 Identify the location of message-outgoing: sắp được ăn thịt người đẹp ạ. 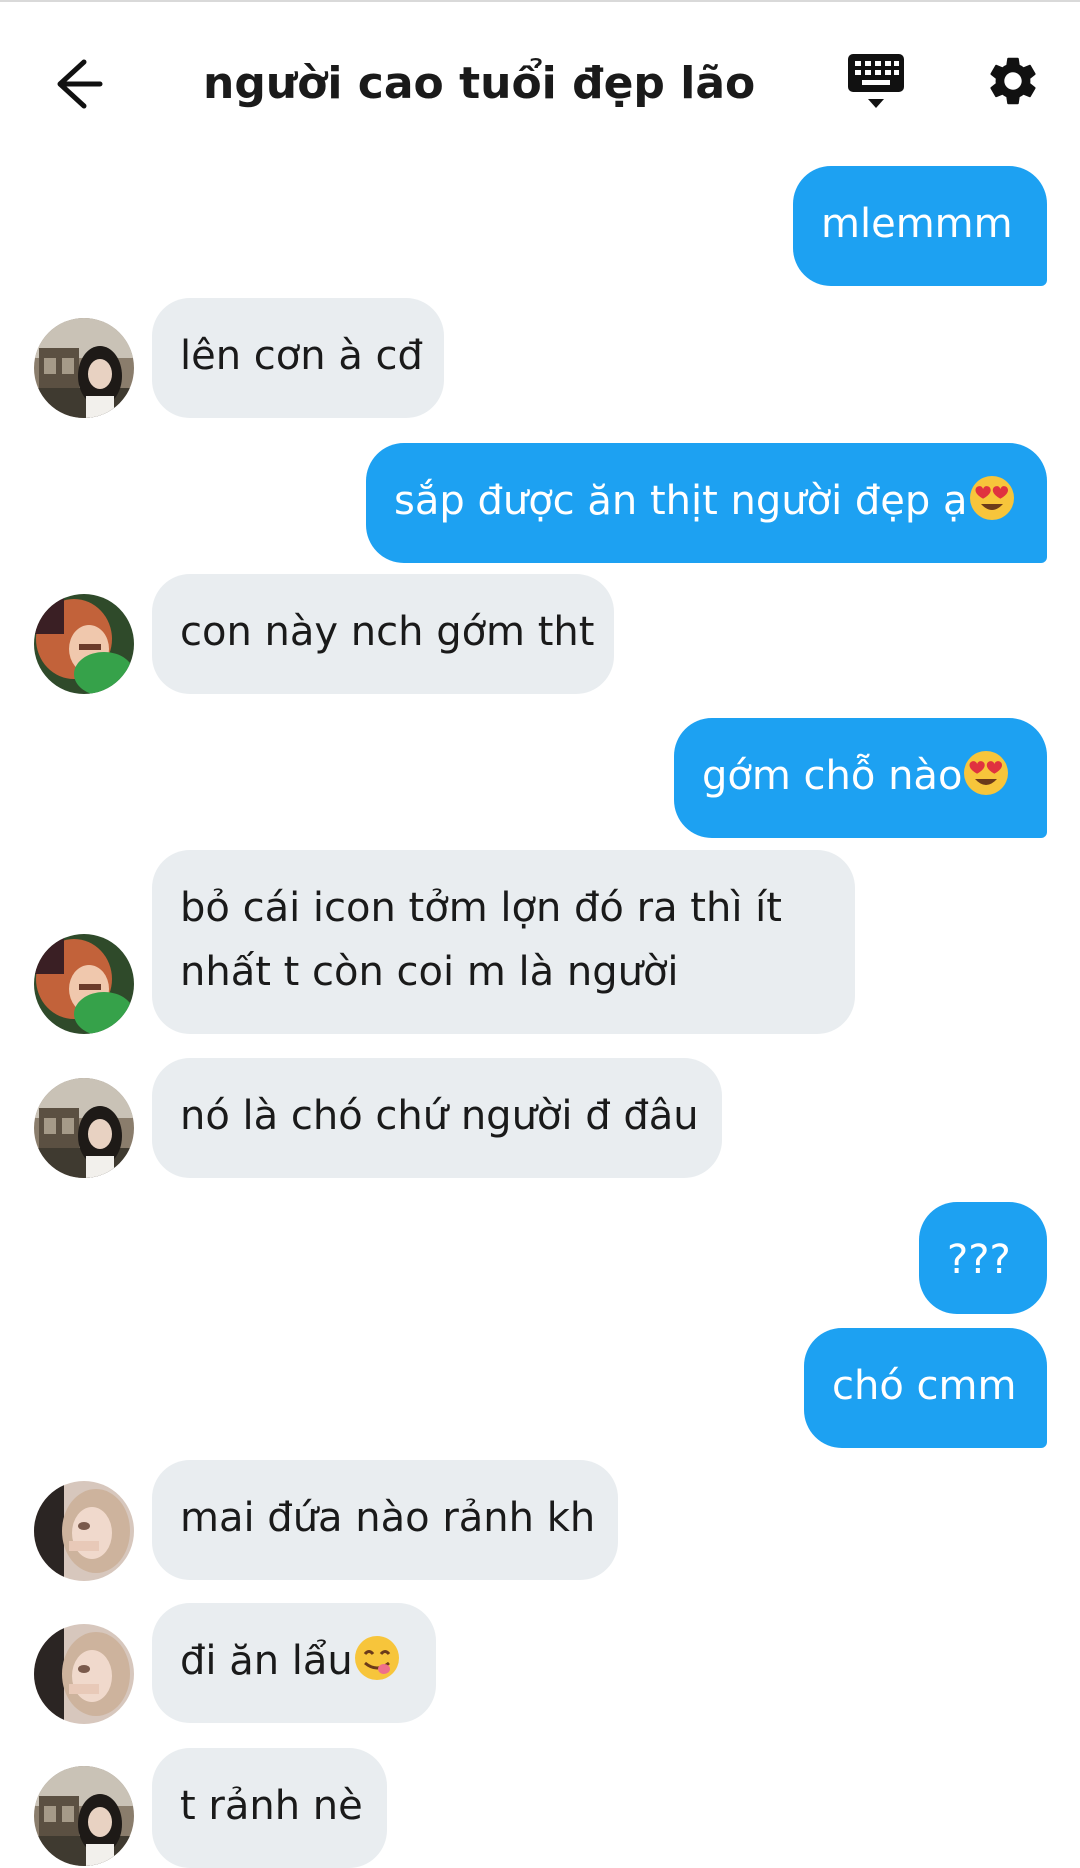
(706, 503).